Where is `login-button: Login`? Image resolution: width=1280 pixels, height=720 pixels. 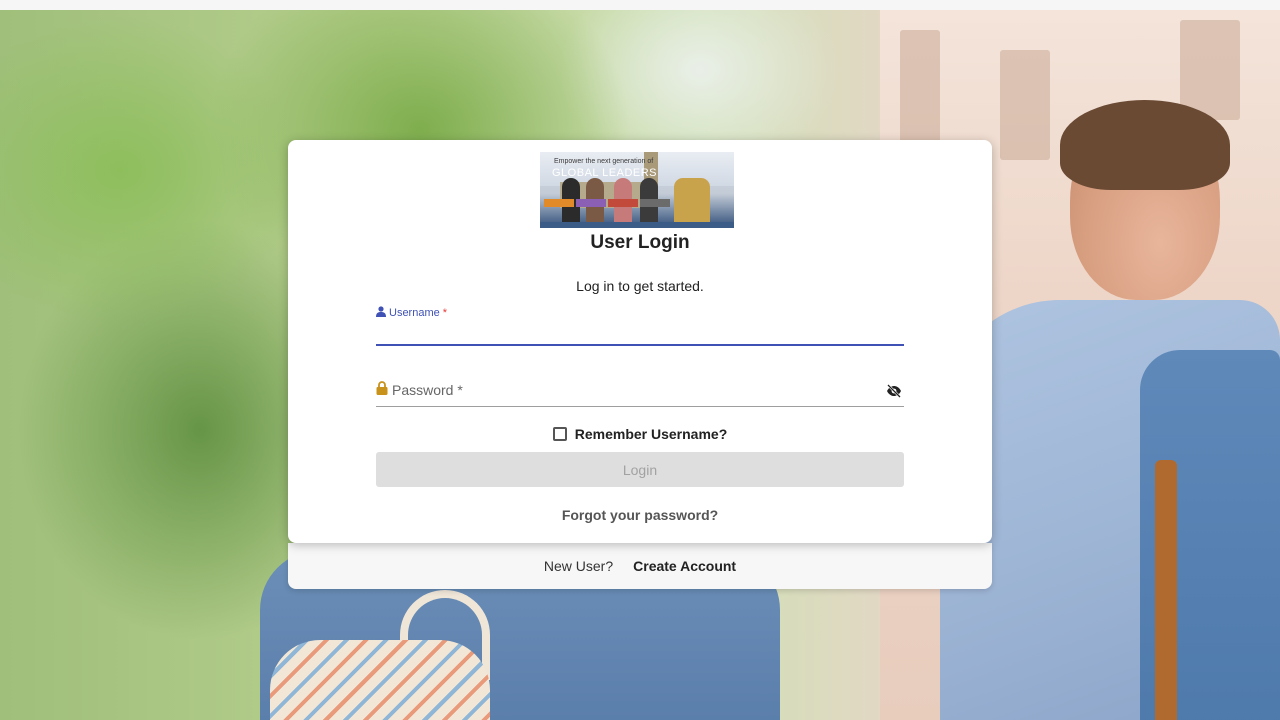 login-button: Login is located at coordinates (640, 469).